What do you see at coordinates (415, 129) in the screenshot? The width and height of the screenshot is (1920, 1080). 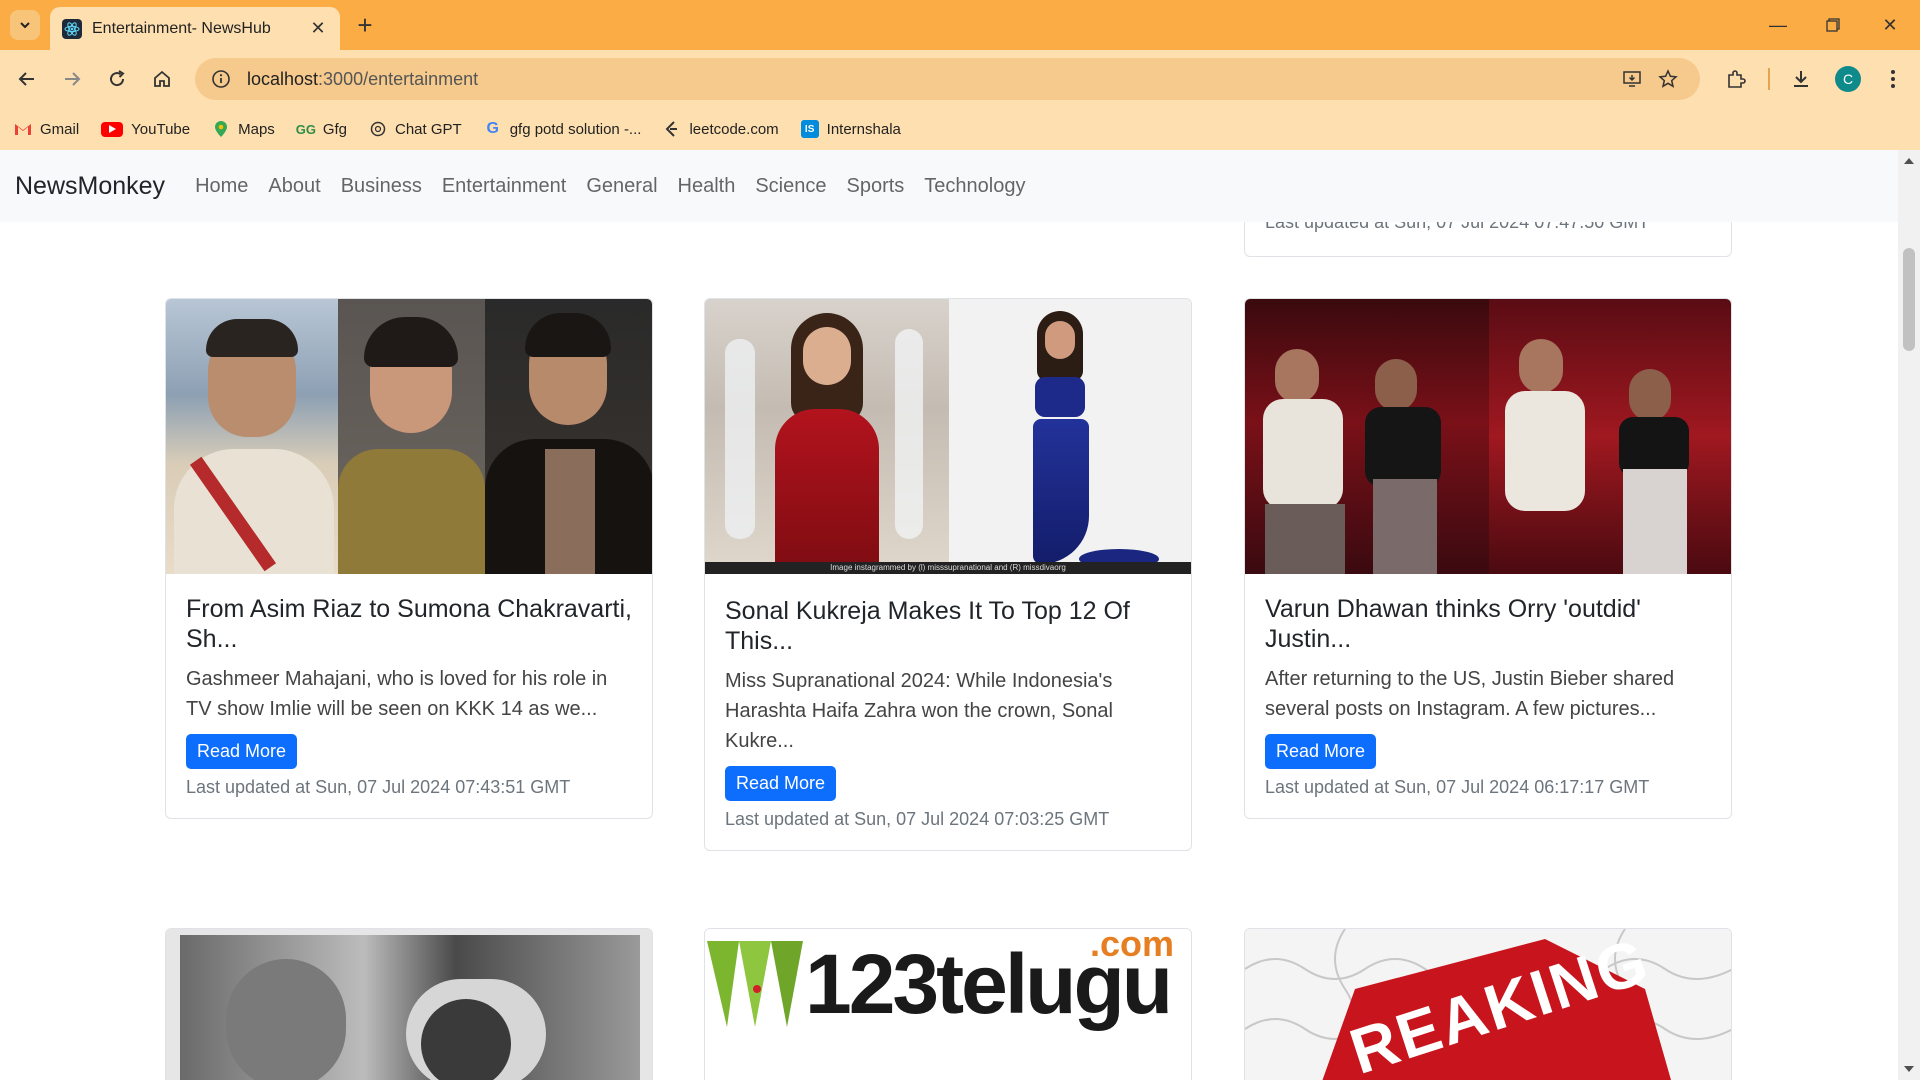 I see `bookmark-chatgpt: Chat GPT` at bounding box center [415, 129].